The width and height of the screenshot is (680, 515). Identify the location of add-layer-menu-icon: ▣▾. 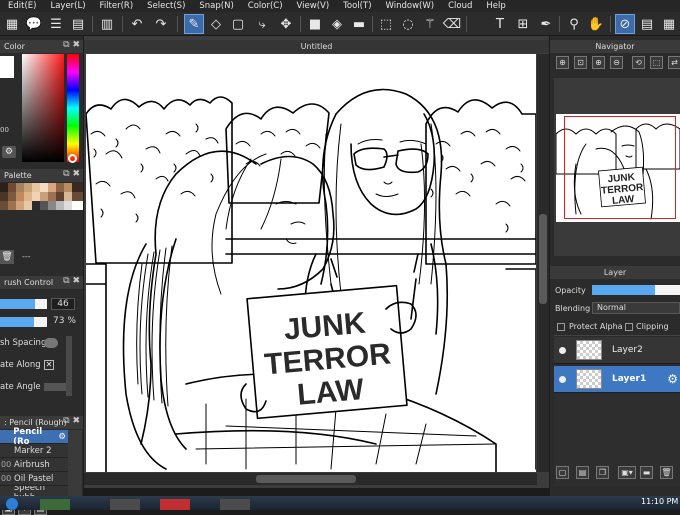
(627, 472).